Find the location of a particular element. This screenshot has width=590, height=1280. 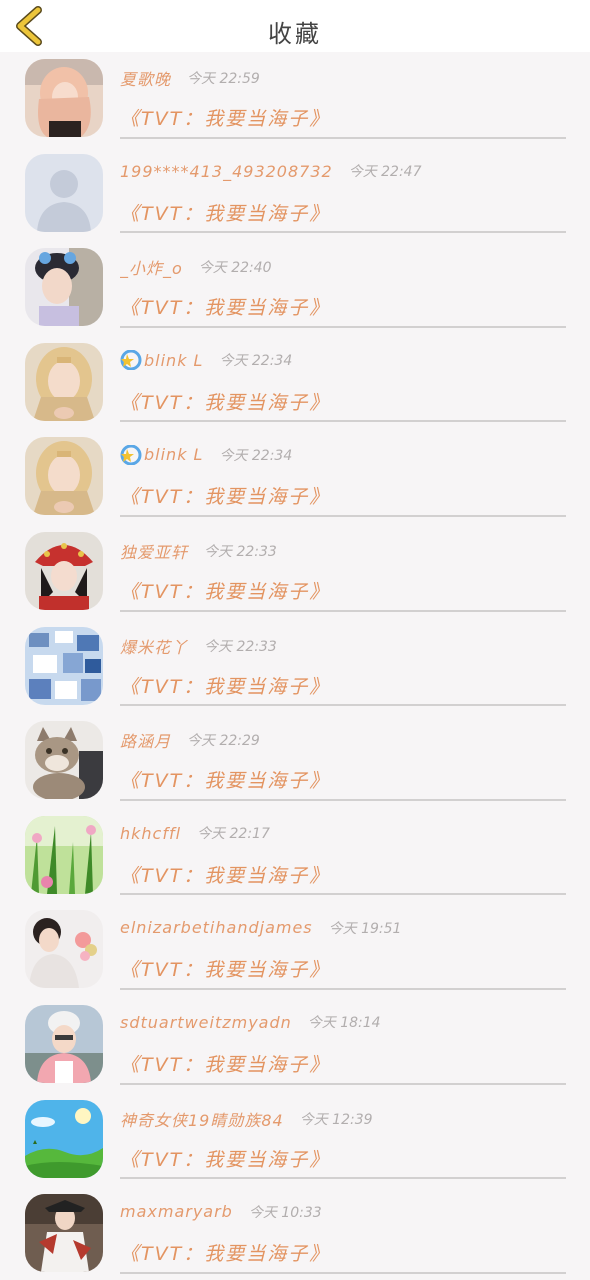

user-name: hkhcffl is located at coordinates (150, 833).